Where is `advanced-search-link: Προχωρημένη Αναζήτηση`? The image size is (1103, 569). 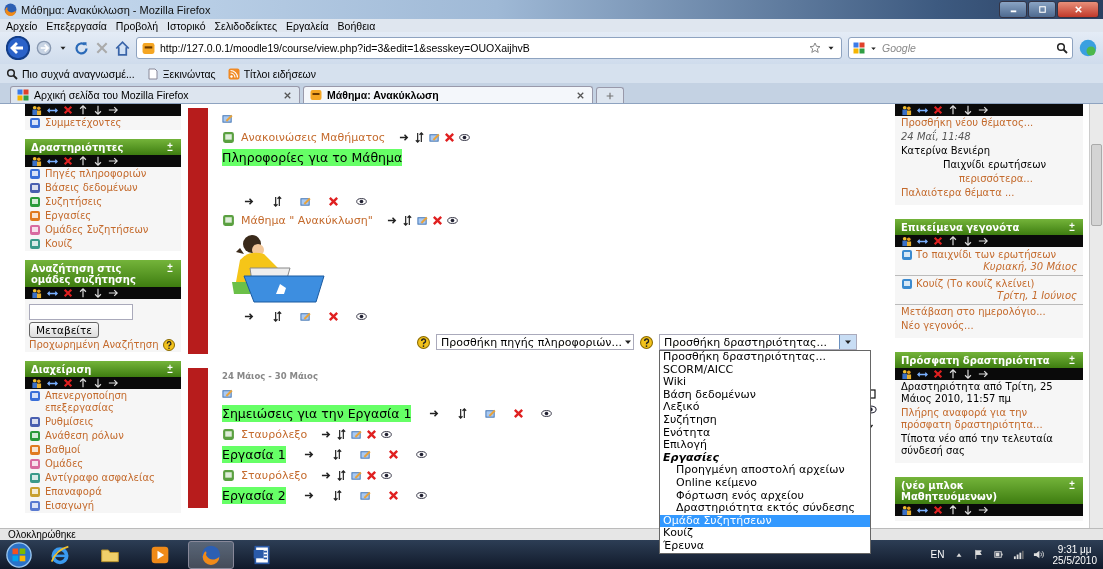 advanced-search-link: Προχωρημένη Αναζήτηση is located at coordinates (94, 345).